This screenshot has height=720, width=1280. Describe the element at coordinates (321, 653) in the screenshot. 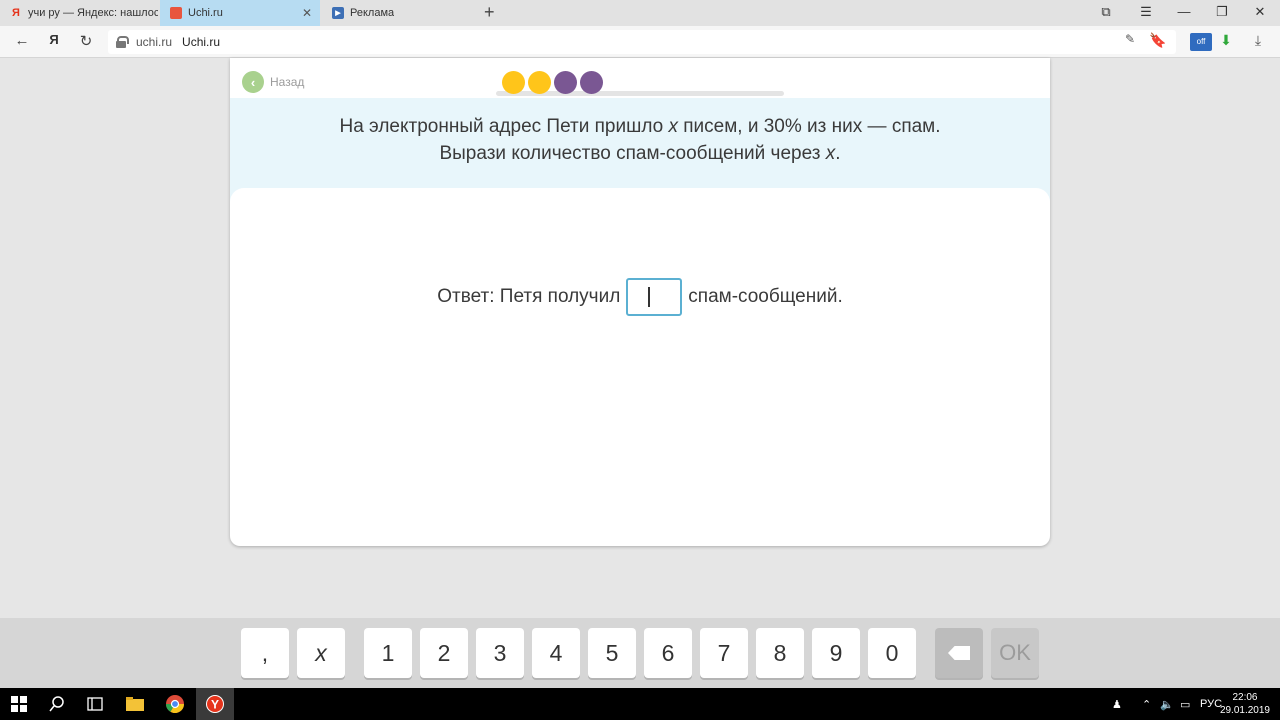

I see `key-x: x` at that location.